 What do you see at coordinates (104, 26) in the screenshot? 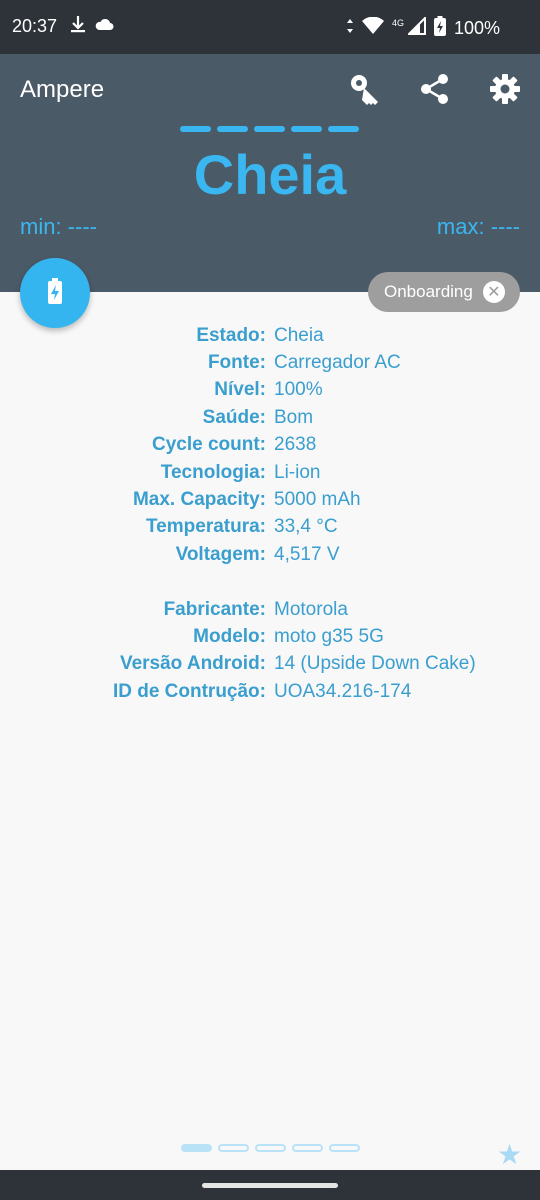
I see `cloud-icon` at bounding box center [104, 26].